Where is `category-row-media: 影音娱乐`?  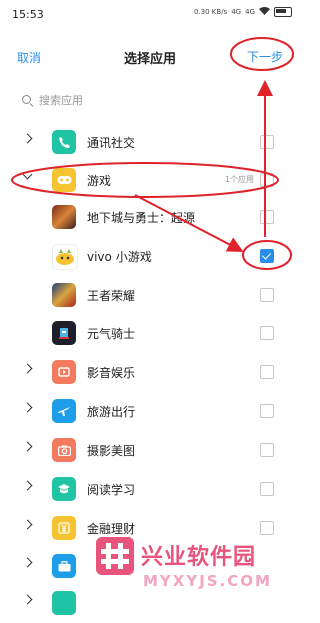
category-row-media: 影音娱乐 is located at coordinates (150, 372).